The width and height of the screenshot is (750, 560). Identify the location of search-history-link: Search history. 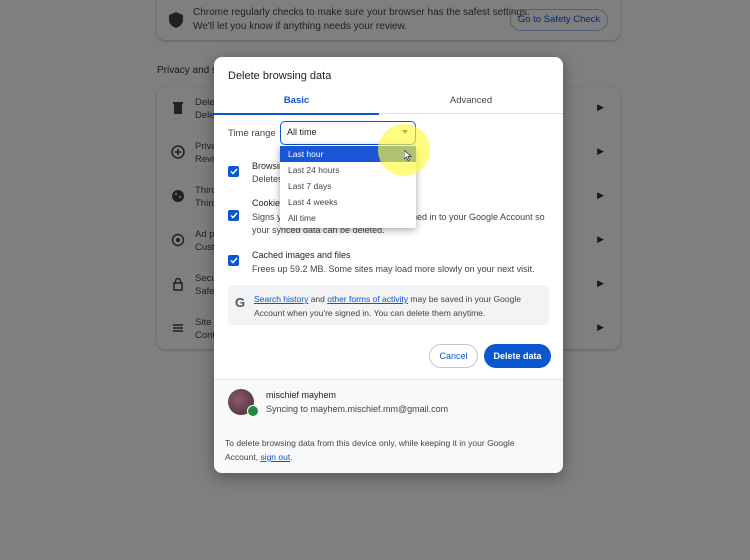
(281, 299).